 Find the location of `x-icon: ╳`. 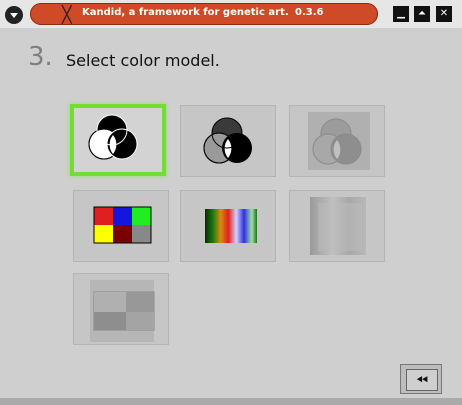

x-icon: ╳ is located at coordinates (67, 14).